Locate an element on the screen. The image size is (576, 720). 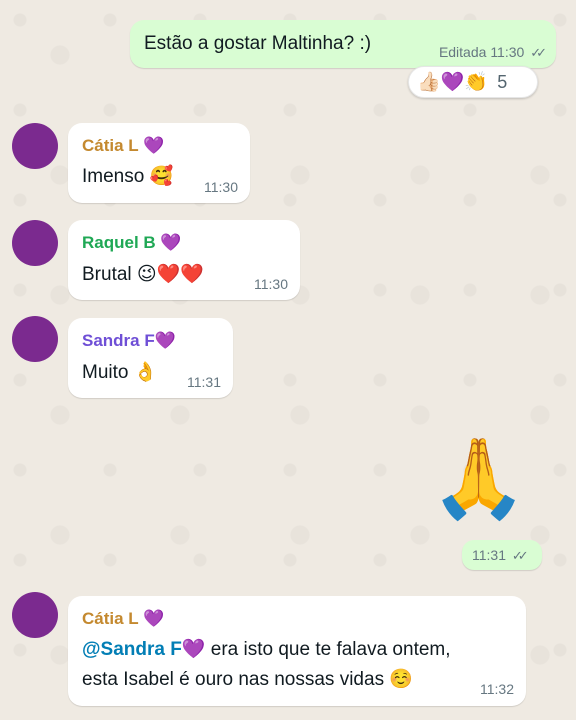
emoji-time-chip: 11:31 ✓✓ is located at coordinates (502, 555).